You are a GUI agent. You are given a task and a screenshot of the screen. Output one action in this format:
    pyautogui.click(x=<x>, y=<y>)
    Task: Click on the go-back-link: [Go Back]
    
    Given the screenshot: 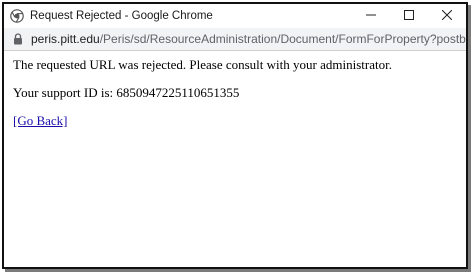 What is the action you would take?
    pyautogui.click(x=40, y=120)
    